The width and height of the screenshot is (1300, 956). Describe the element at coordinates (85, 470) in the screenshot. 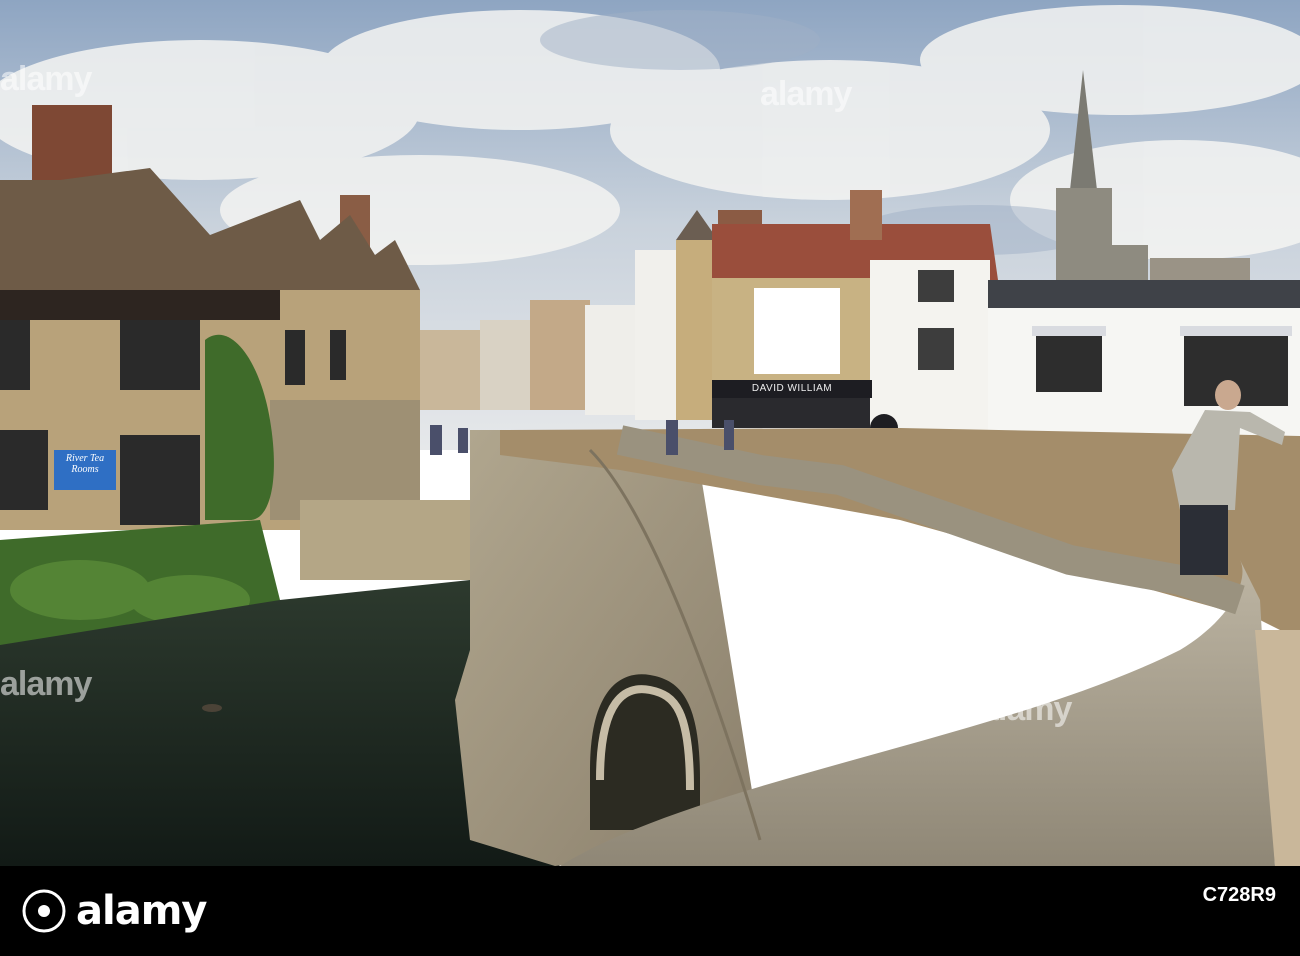

I see `river-tea-rooms-sign: River Tea Rooms` at that location.